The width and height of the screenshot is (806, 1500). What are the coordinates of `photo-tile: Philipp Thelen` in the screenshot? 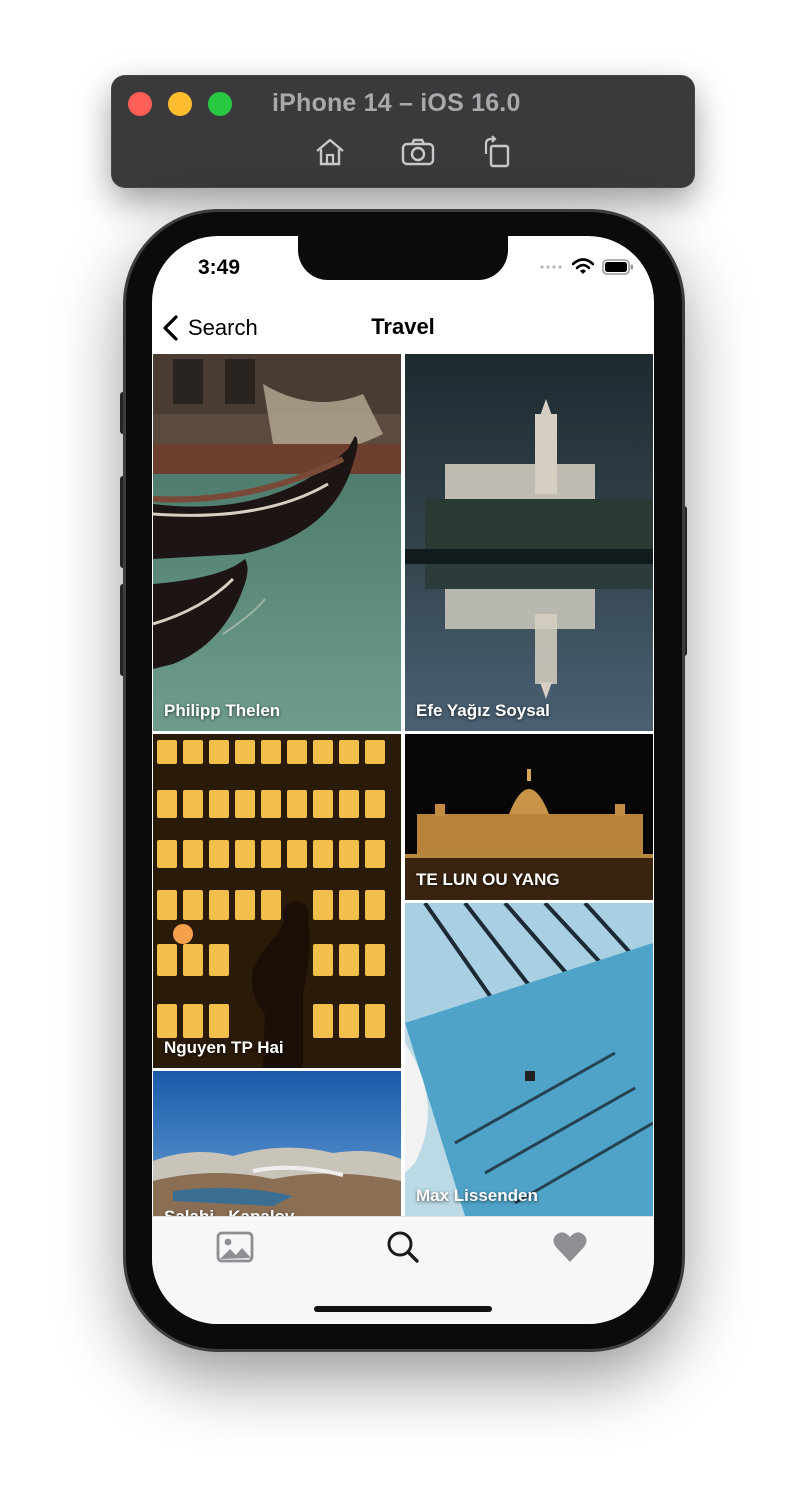 It's located at (277, 542).